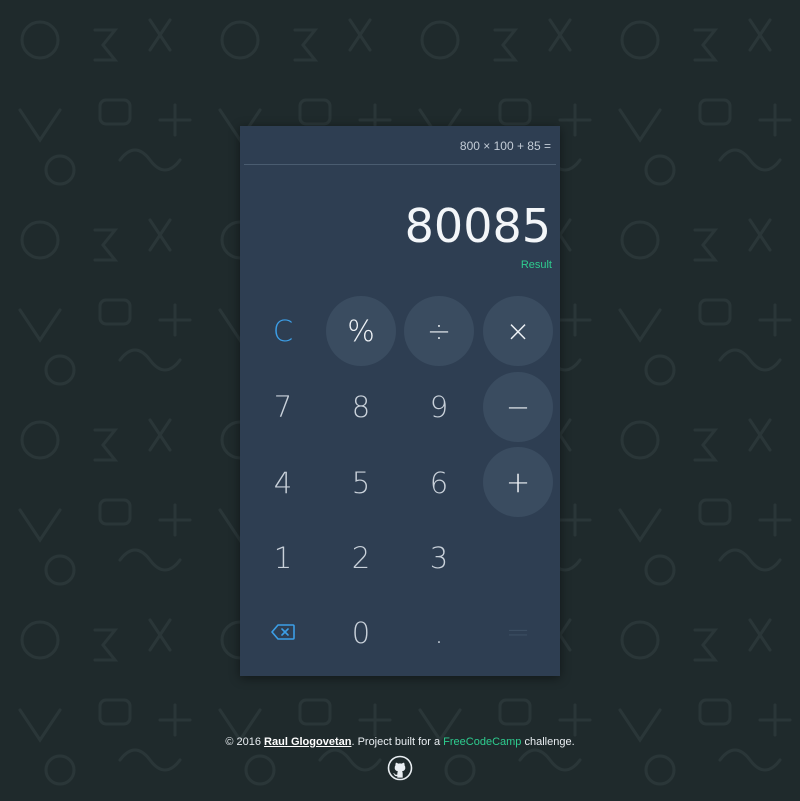  I want to click on decimal-button: ., so click(439, 633).